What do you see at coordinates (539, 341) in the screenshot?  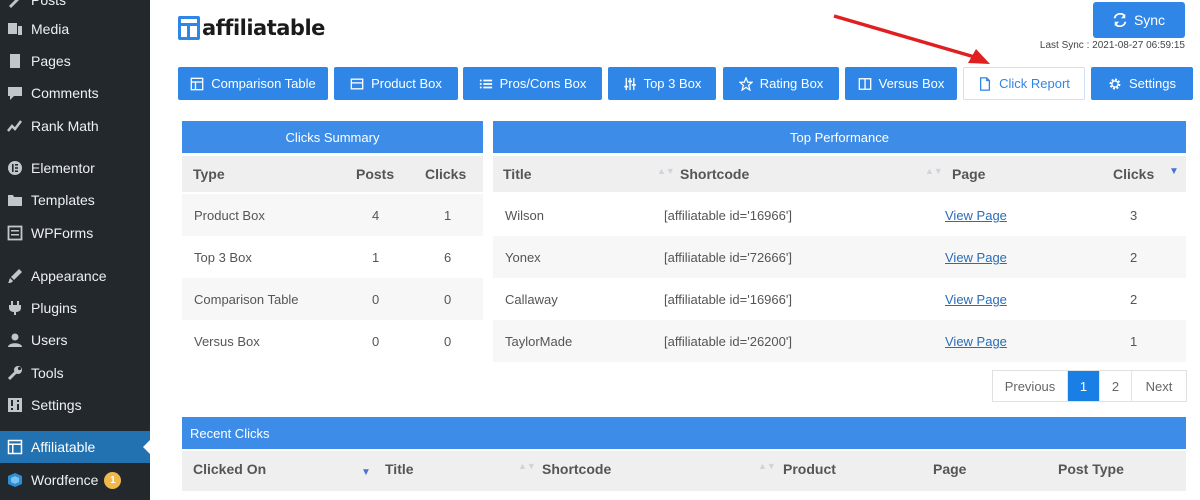 I see `cell-title: TaylorMade` at bounding box center [539, 341].